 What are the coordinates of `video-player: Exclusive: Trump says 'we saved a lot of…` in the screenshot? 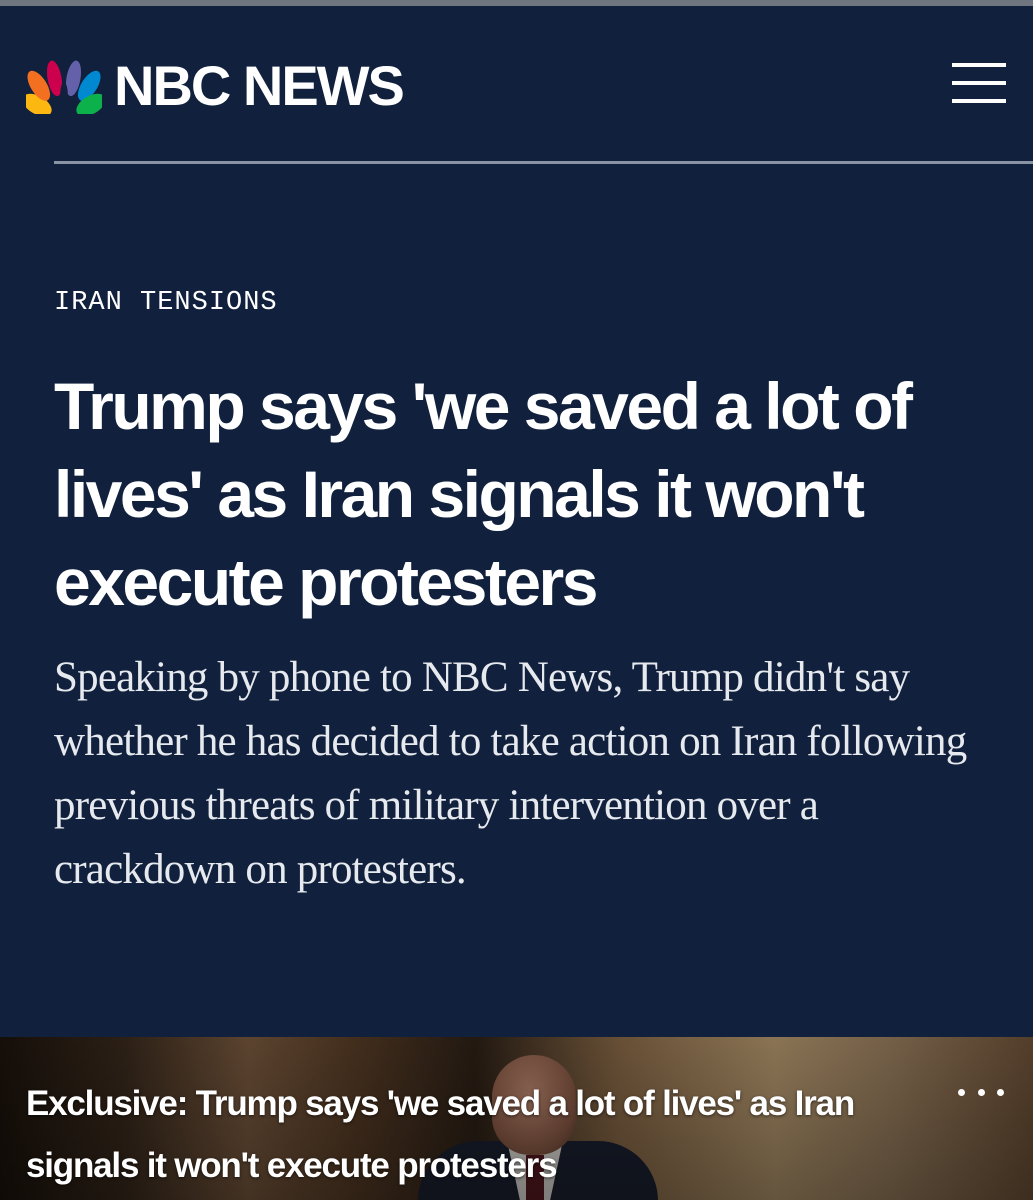 It's located at (516, 1118).